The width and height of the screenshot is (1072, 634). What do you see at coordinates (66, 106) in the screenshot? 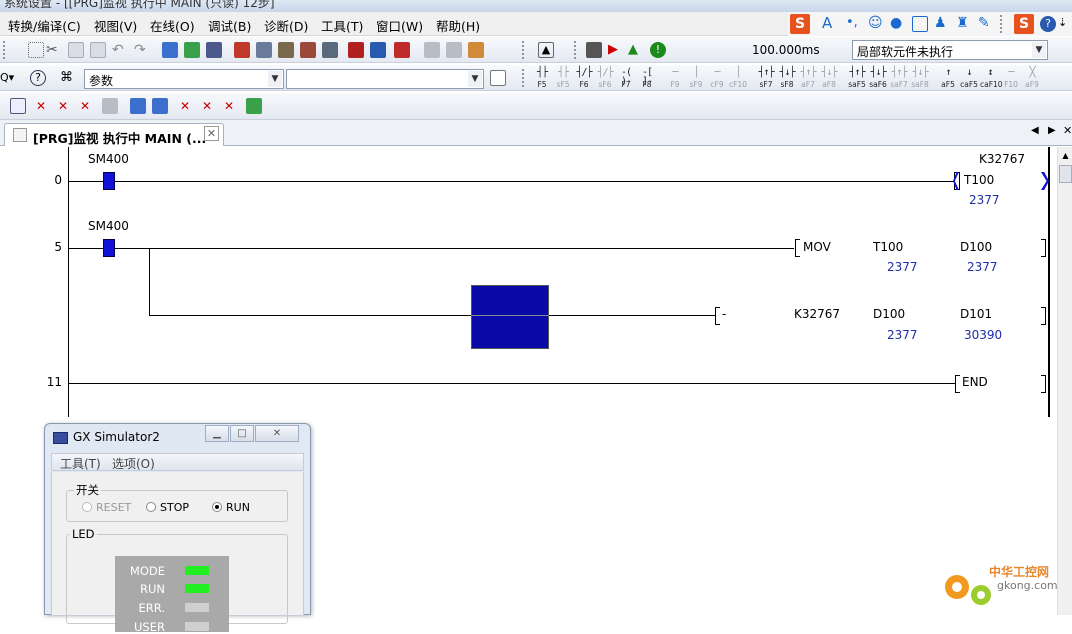
I see `delete-coil-icon: ✕` at bounding box center [66, 106].